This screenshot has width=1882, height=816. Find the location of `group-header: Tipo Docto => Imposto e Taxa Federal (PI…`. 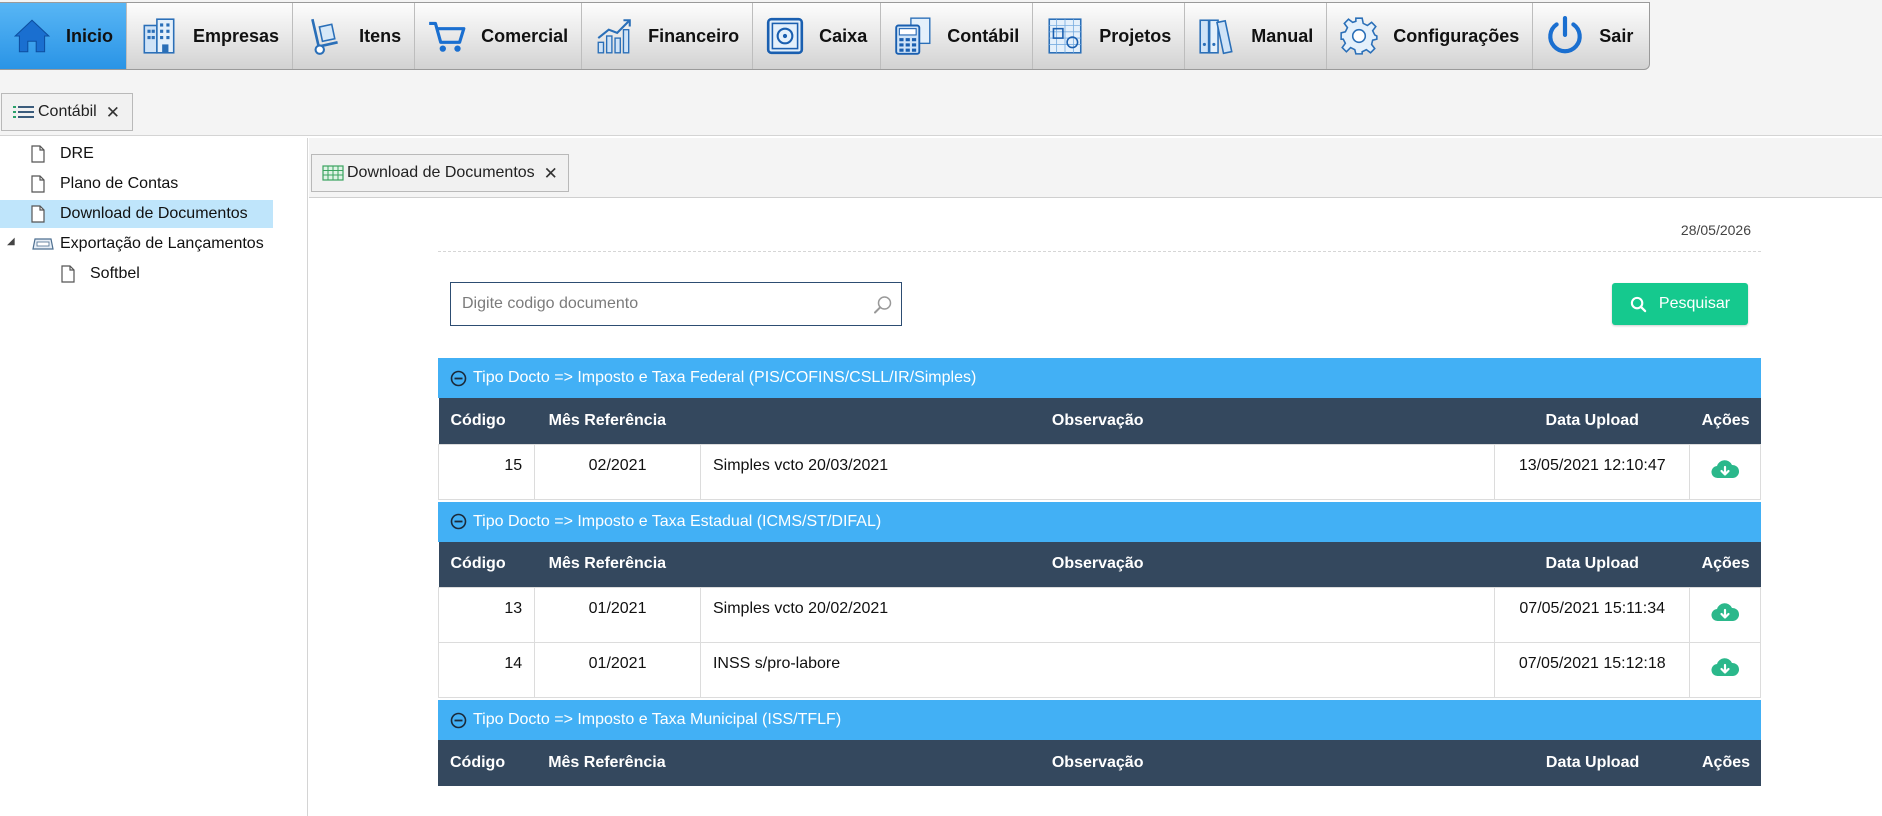

group-header: Tipo Docto => Imposto e Taxa Federal (PI… is located at coordinates (1099, 378).